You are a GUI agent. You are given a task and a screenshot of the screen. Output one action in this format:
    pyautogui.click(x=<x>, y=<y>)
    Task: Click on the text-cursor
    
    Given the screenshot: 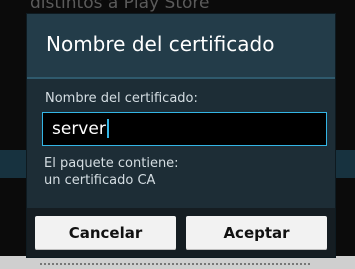 What is the action you would take?
    pyautogui.click(x=107, y=128)
    